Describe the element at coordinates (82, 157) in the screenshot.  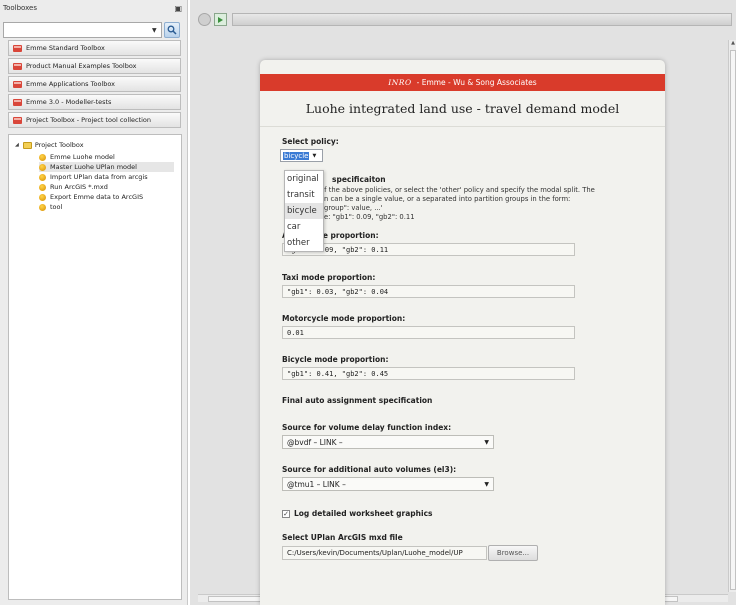
I see `tree-item-label: Emme Luohe model` at that location.